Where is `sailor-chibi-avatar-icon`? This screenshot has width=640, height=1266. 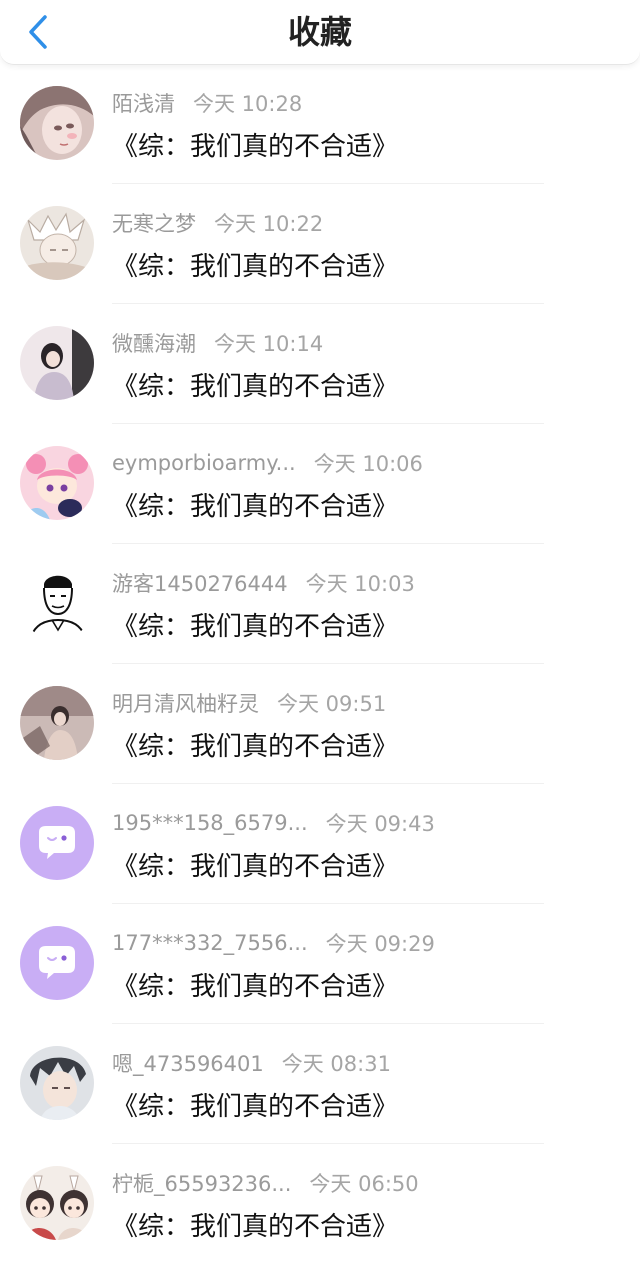 sailor-chibi-avatar-icon is located at coordinates (57, 483).